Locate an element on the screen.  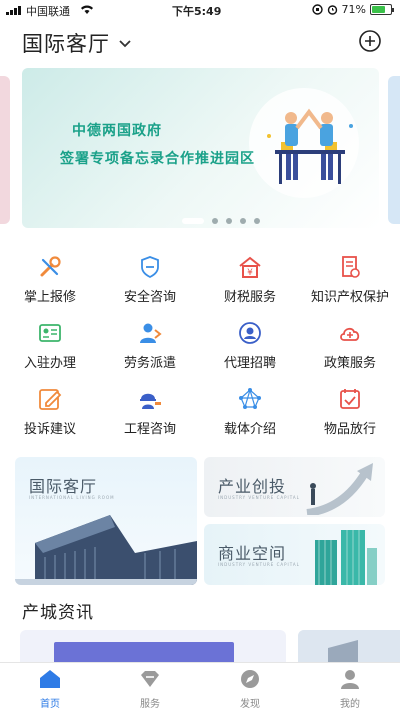
pager-dot-active is located at coordinates (193, 221).